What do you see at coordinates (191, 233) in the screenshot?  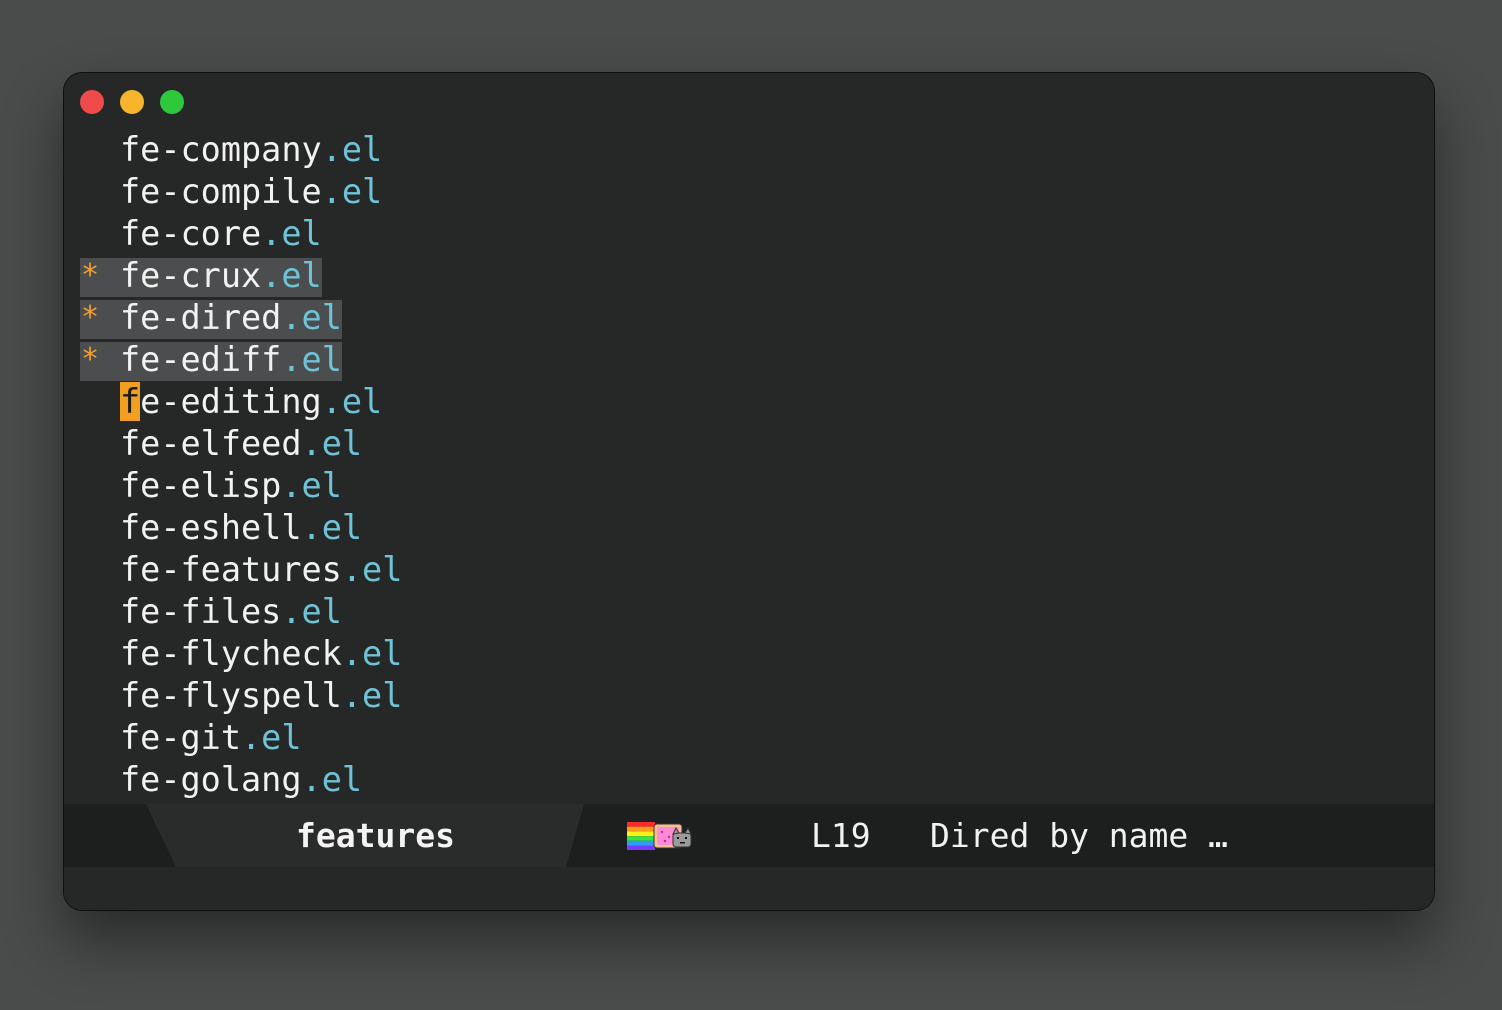 I see `file-basename: fe-core` at bounding box center [191, 233].